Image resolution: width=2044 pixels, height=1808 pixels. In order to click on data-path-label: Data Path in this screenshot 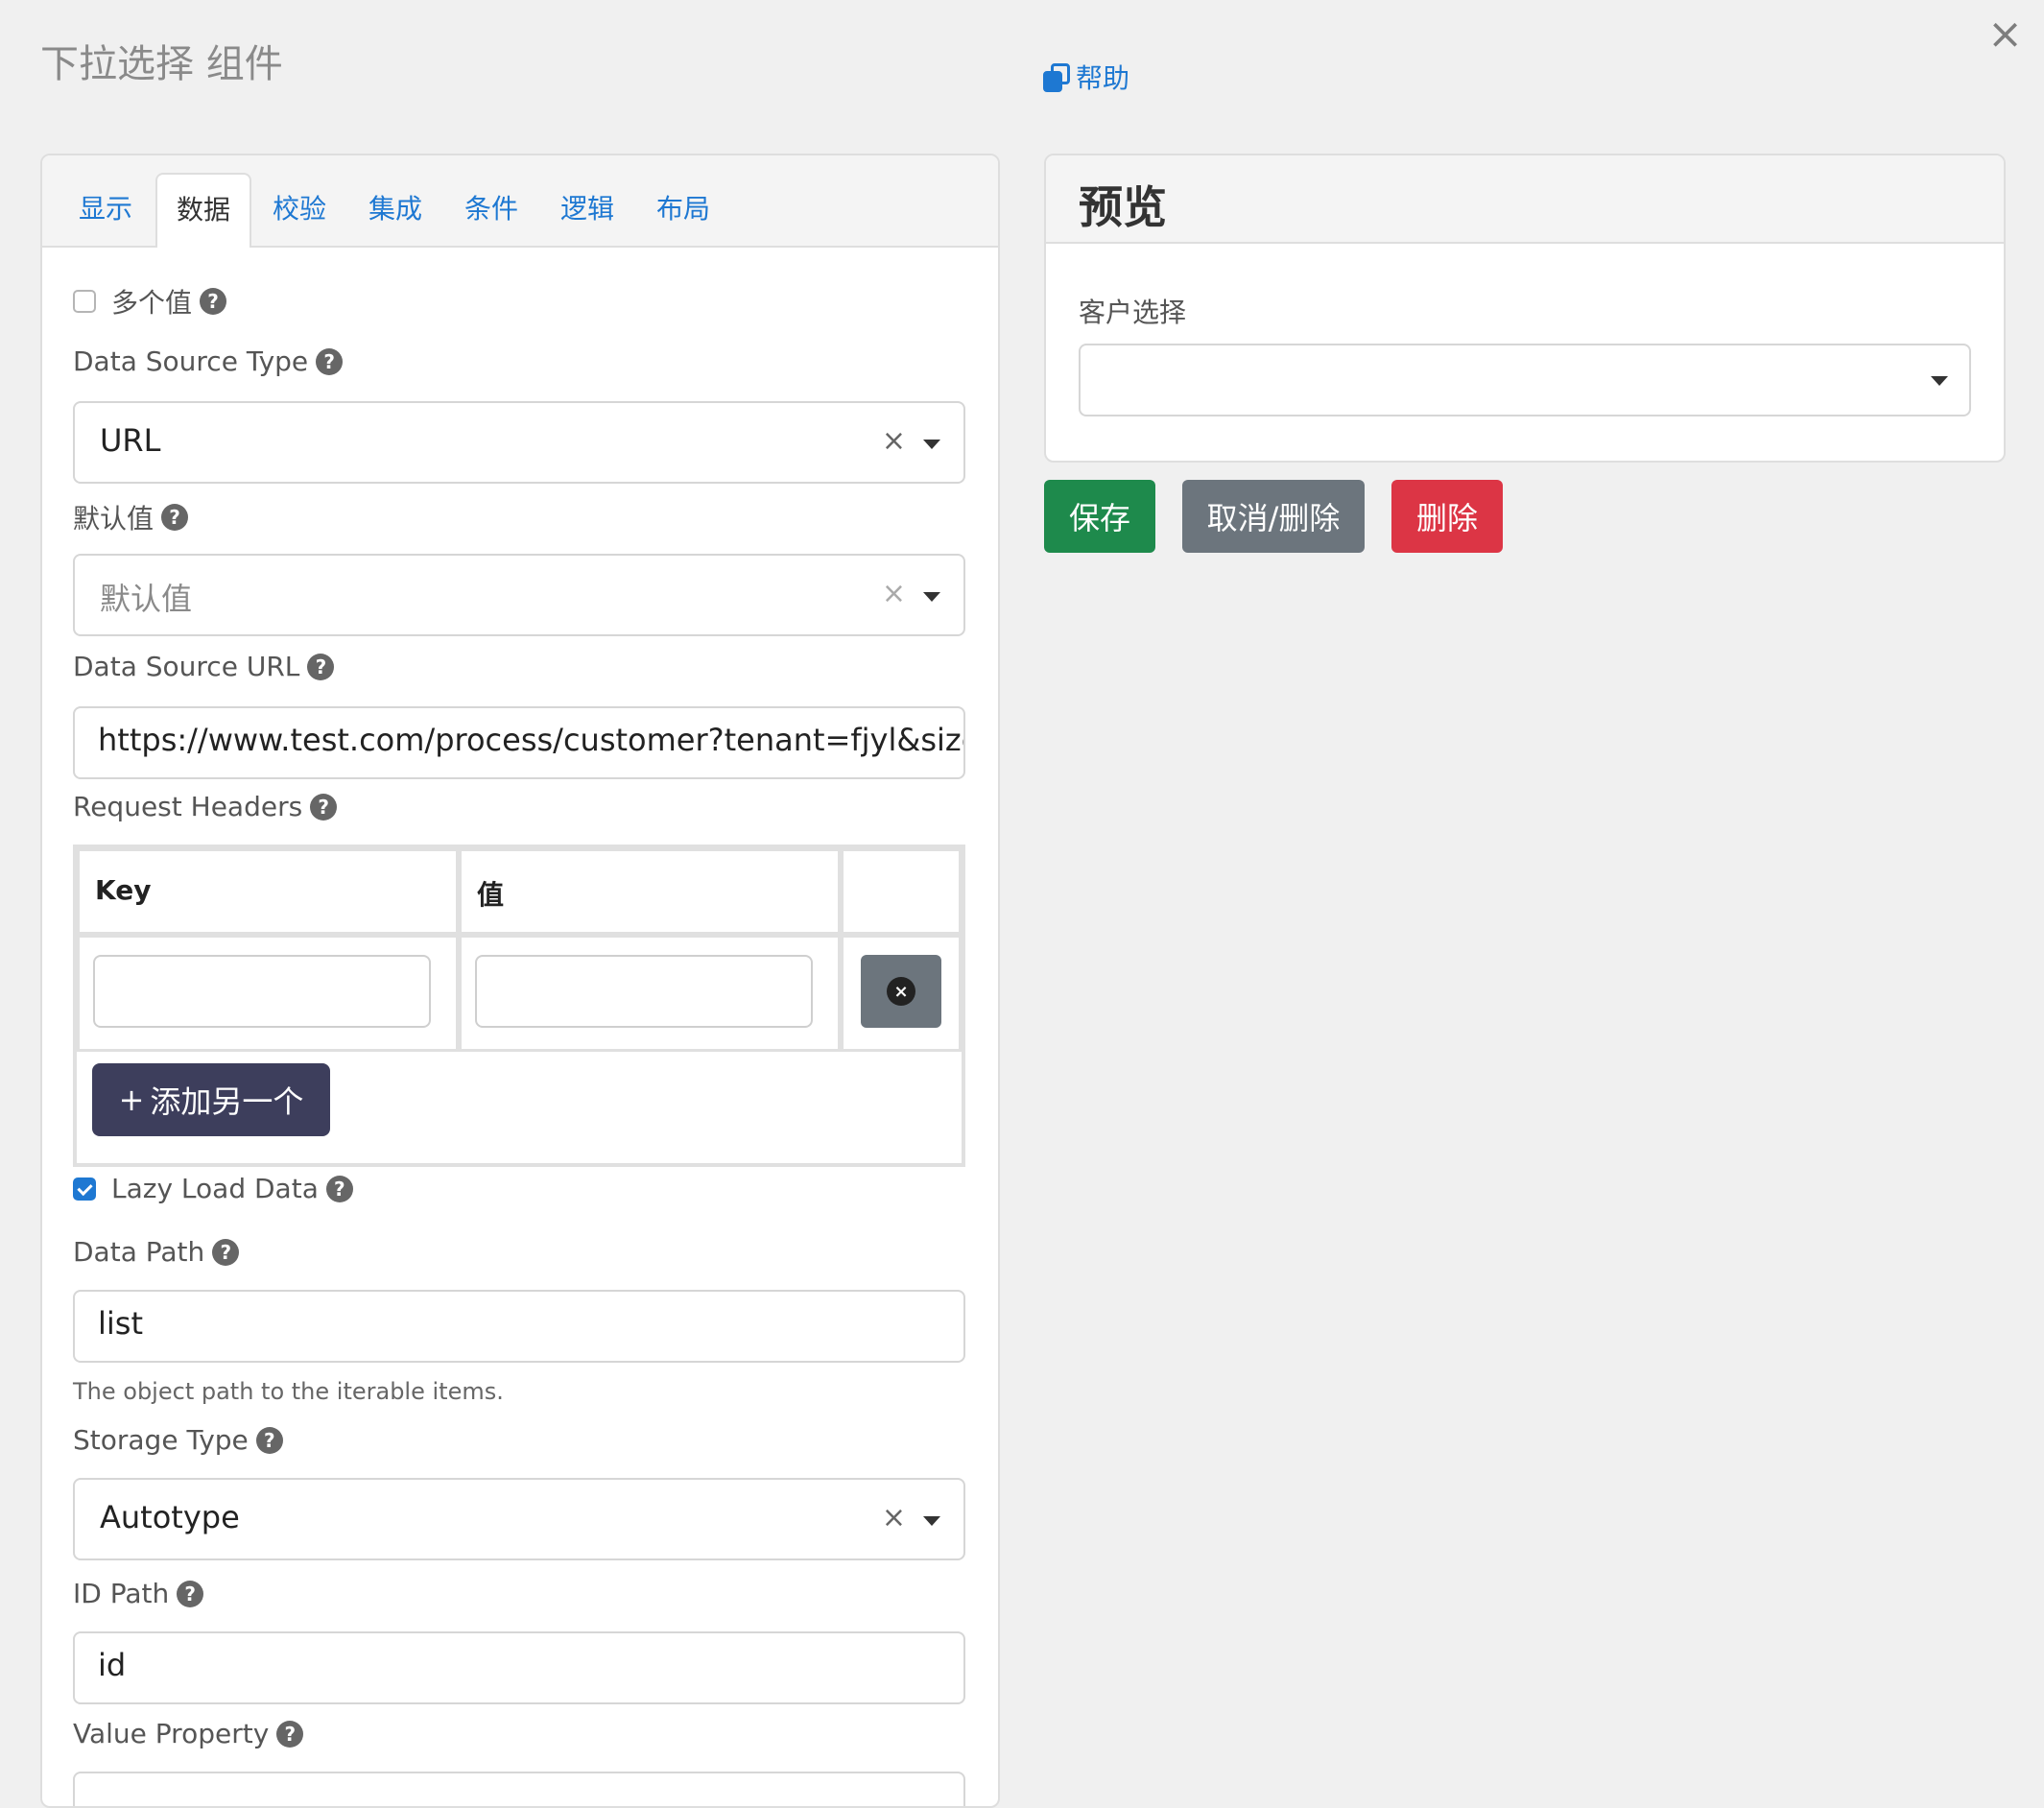, I will do `click(139, 1252)`.